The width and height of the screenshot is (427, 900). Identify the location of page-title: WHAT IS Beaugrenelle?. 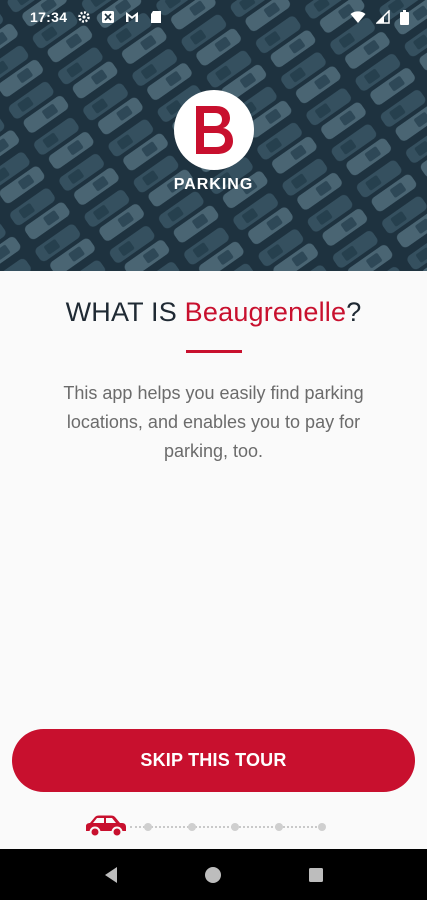
(213, 312).